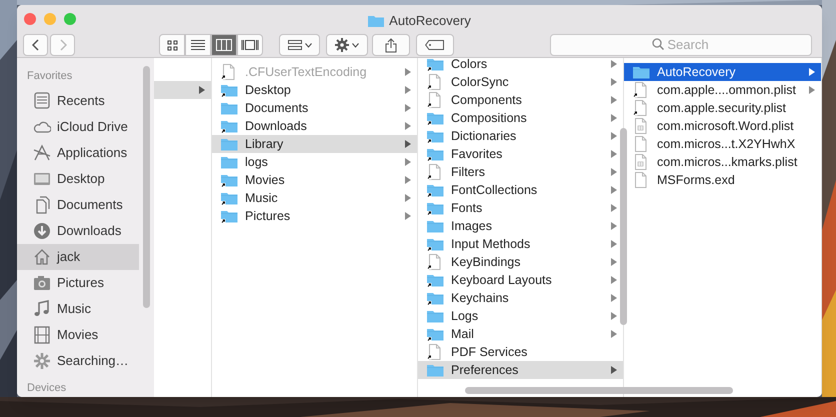  Describe the element at coordinates (520, 136) in the screenshot. I see `file-row: Dictionaries` at that location.